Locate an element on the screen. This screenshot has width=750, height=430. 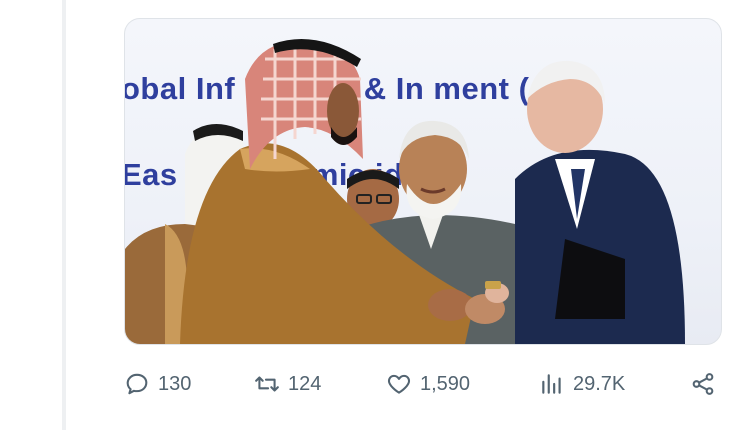
reply-icon is located at coordinates (137, 384).